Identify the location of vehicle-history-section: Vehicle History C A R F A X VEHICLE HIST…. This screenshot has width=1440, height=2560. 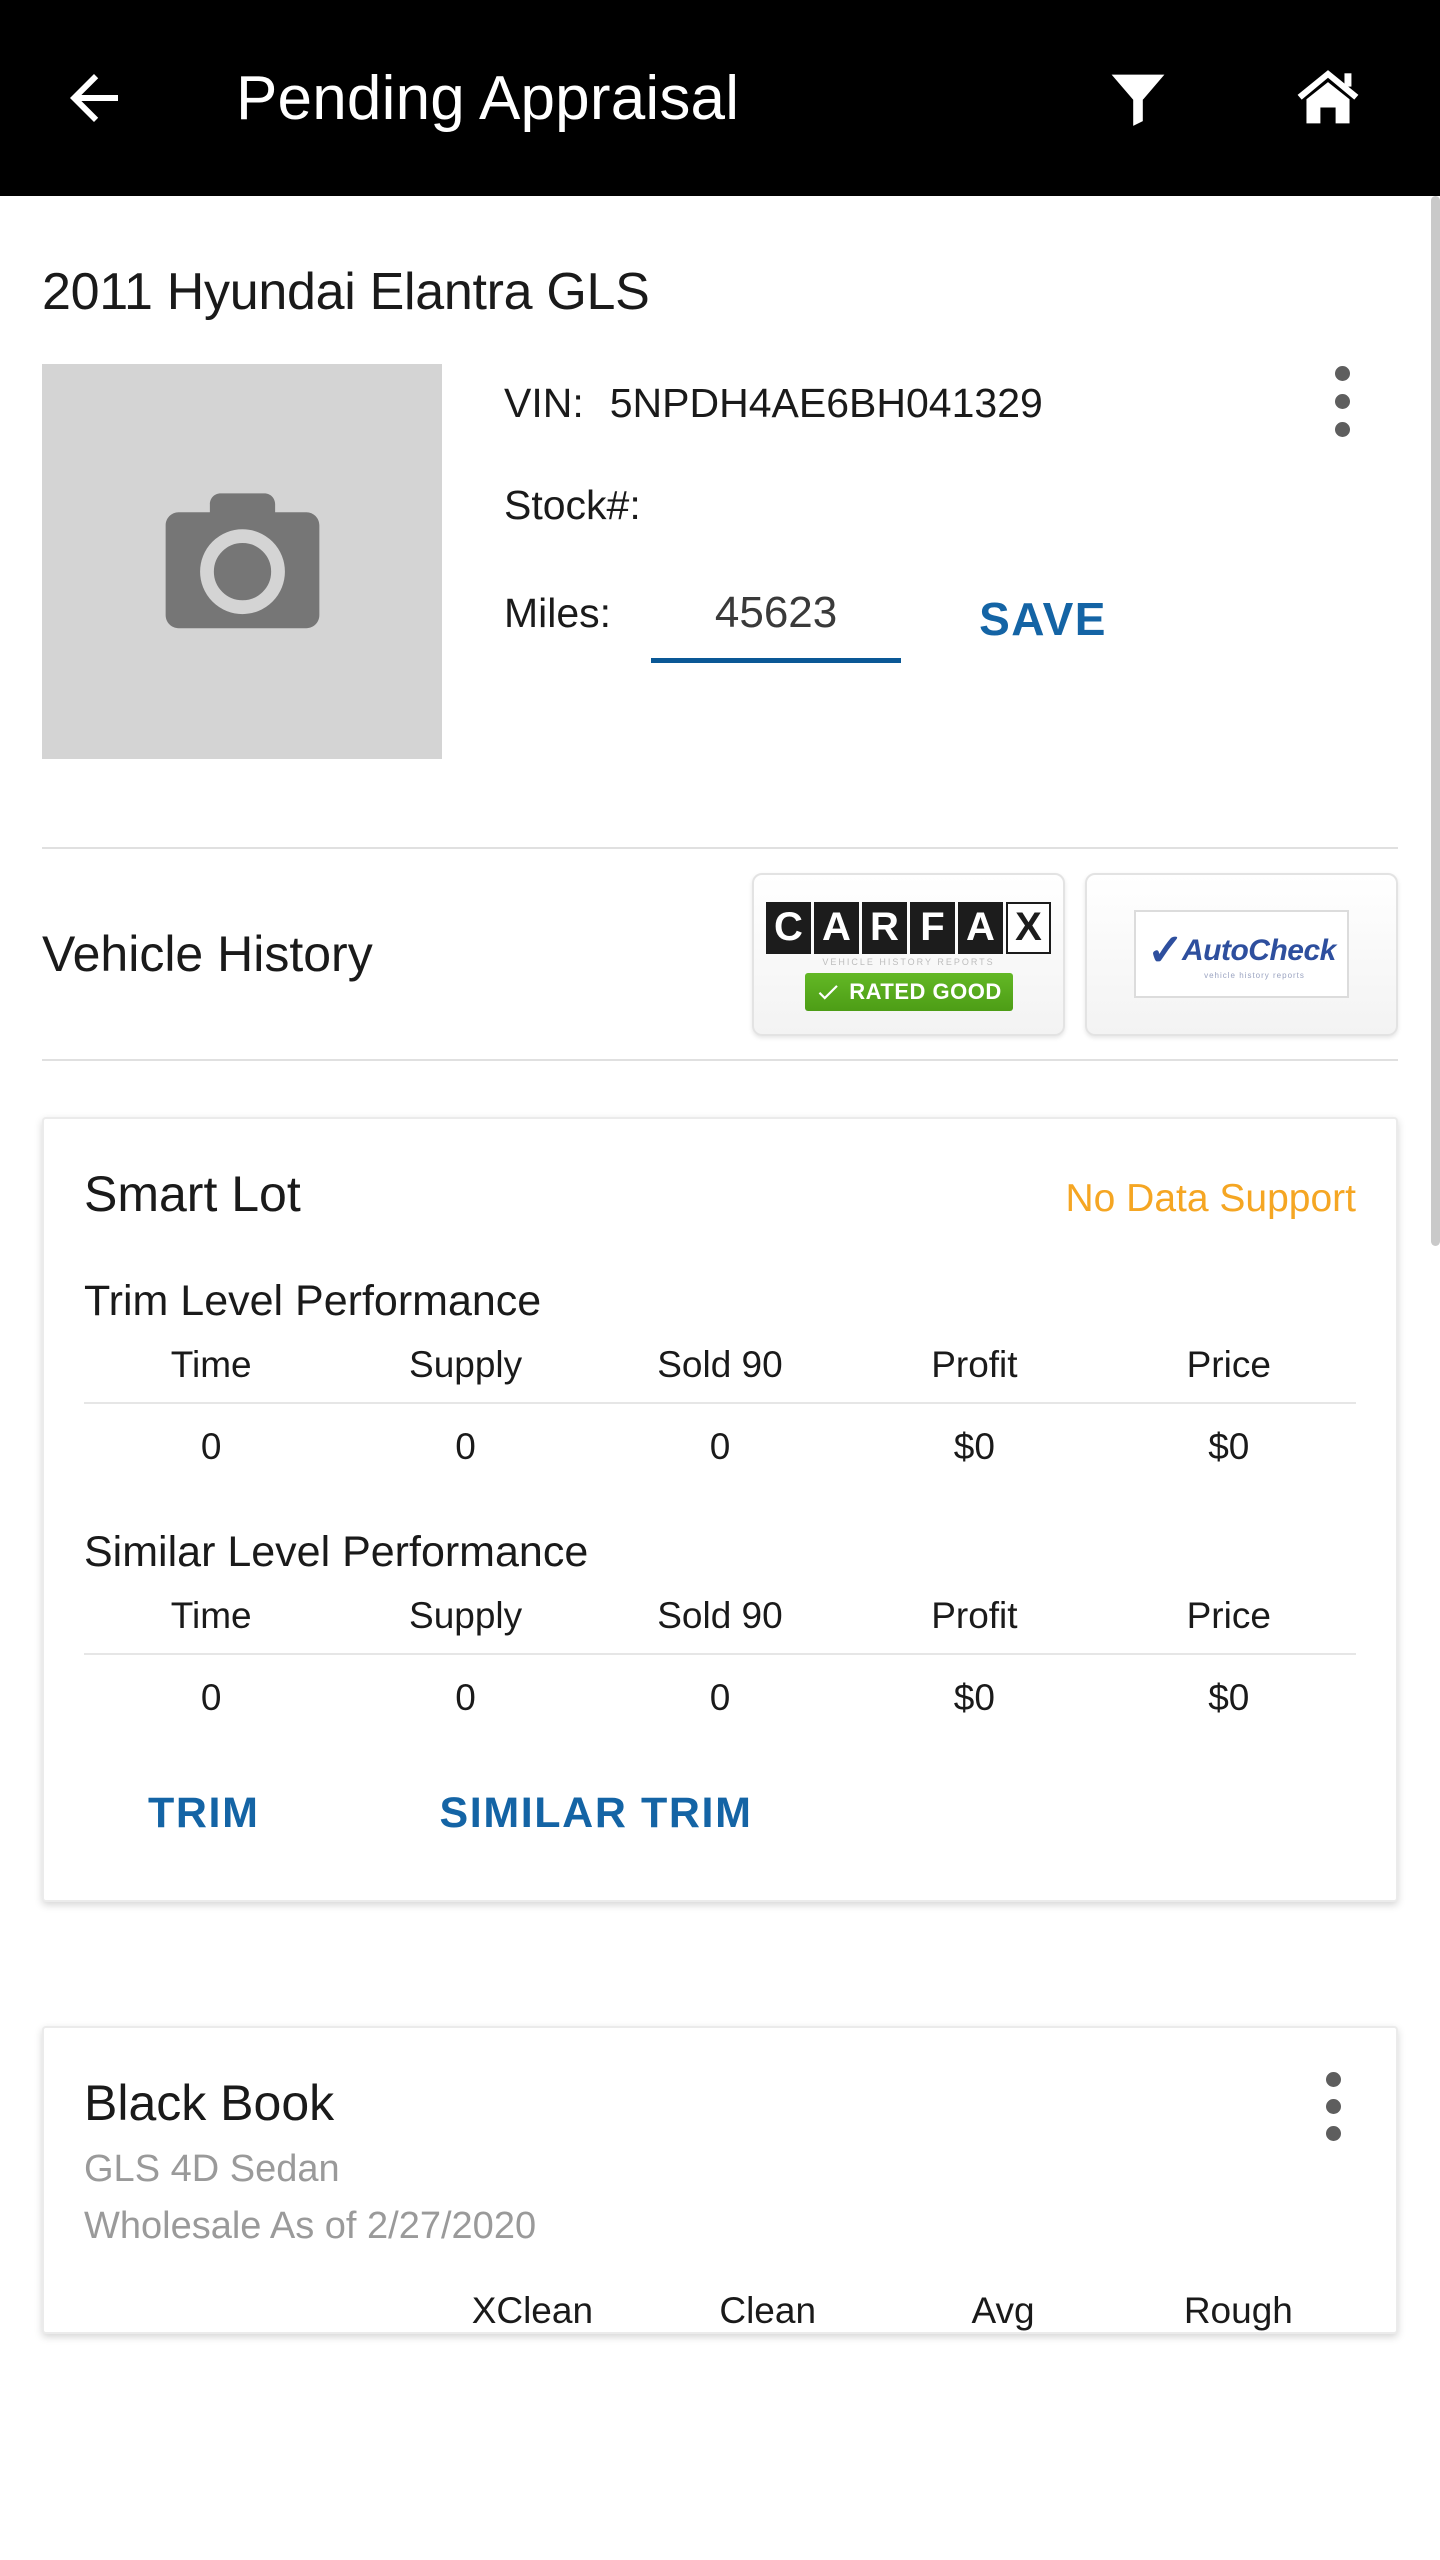
(720, 954).